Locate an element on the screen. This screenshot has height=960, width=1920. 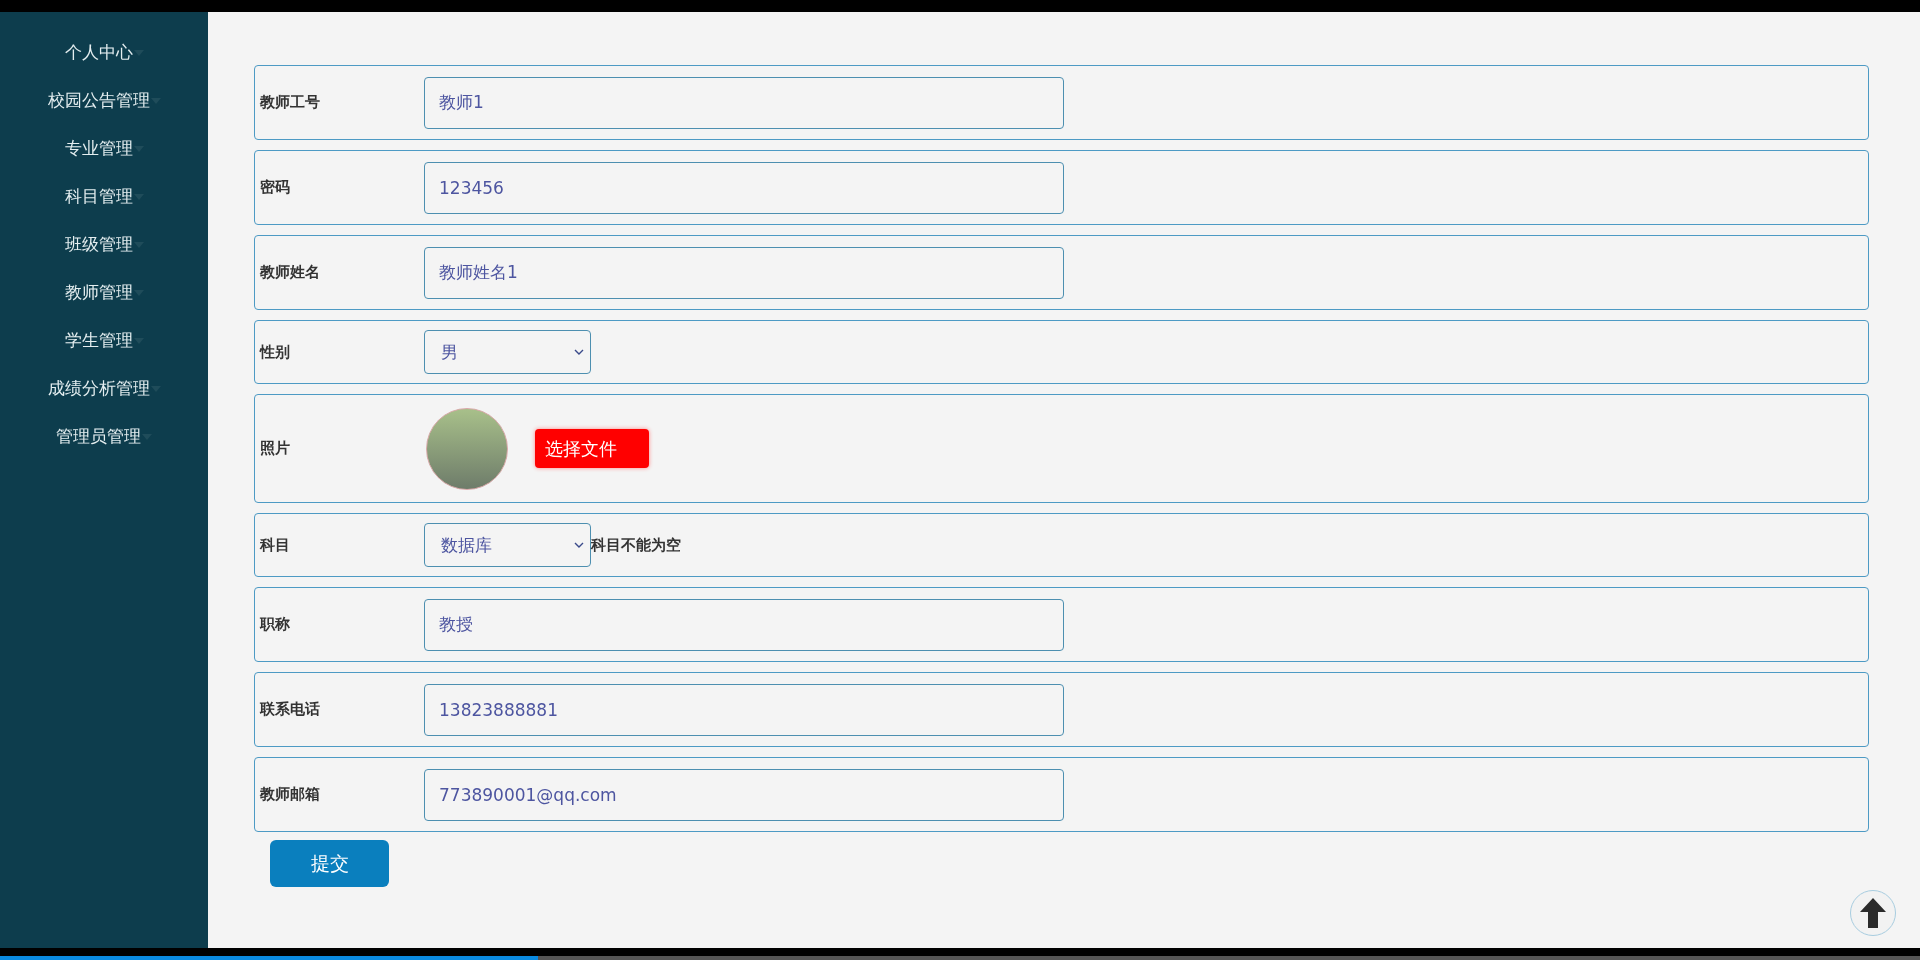
field-label: 教师邮箱 is located at coordinates (290, 794).